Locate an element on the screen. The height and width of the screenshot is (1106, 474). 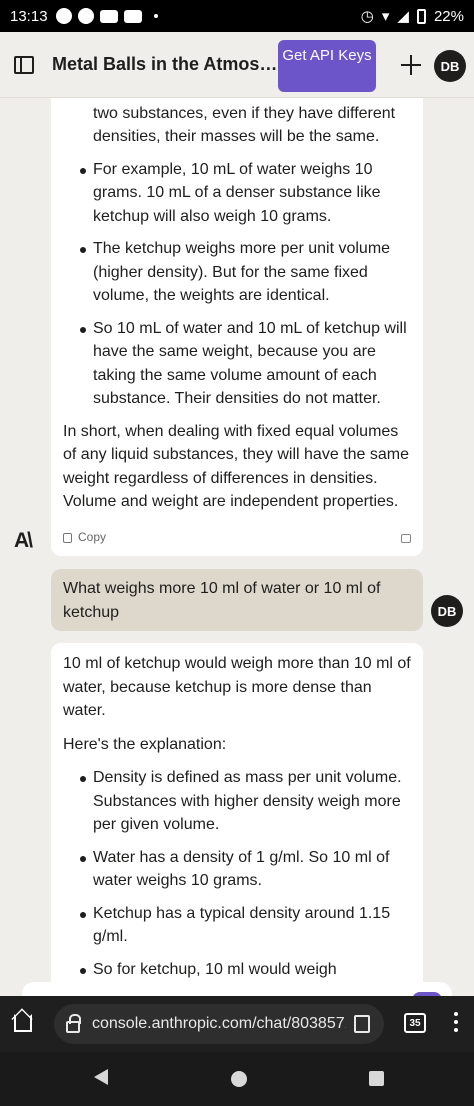
reader-mode-icon is located at coordinates (362, 1024).